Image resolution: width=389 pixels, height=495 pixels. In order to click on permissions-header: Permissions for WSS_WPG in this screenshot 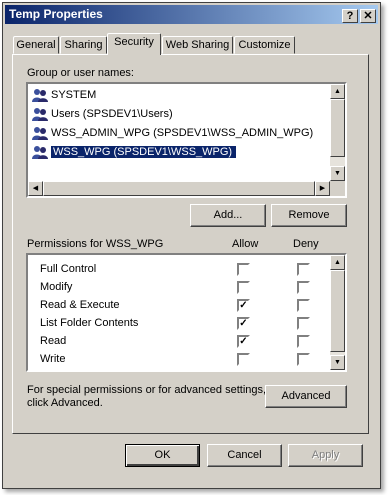, I will do `click(95, 244)`.